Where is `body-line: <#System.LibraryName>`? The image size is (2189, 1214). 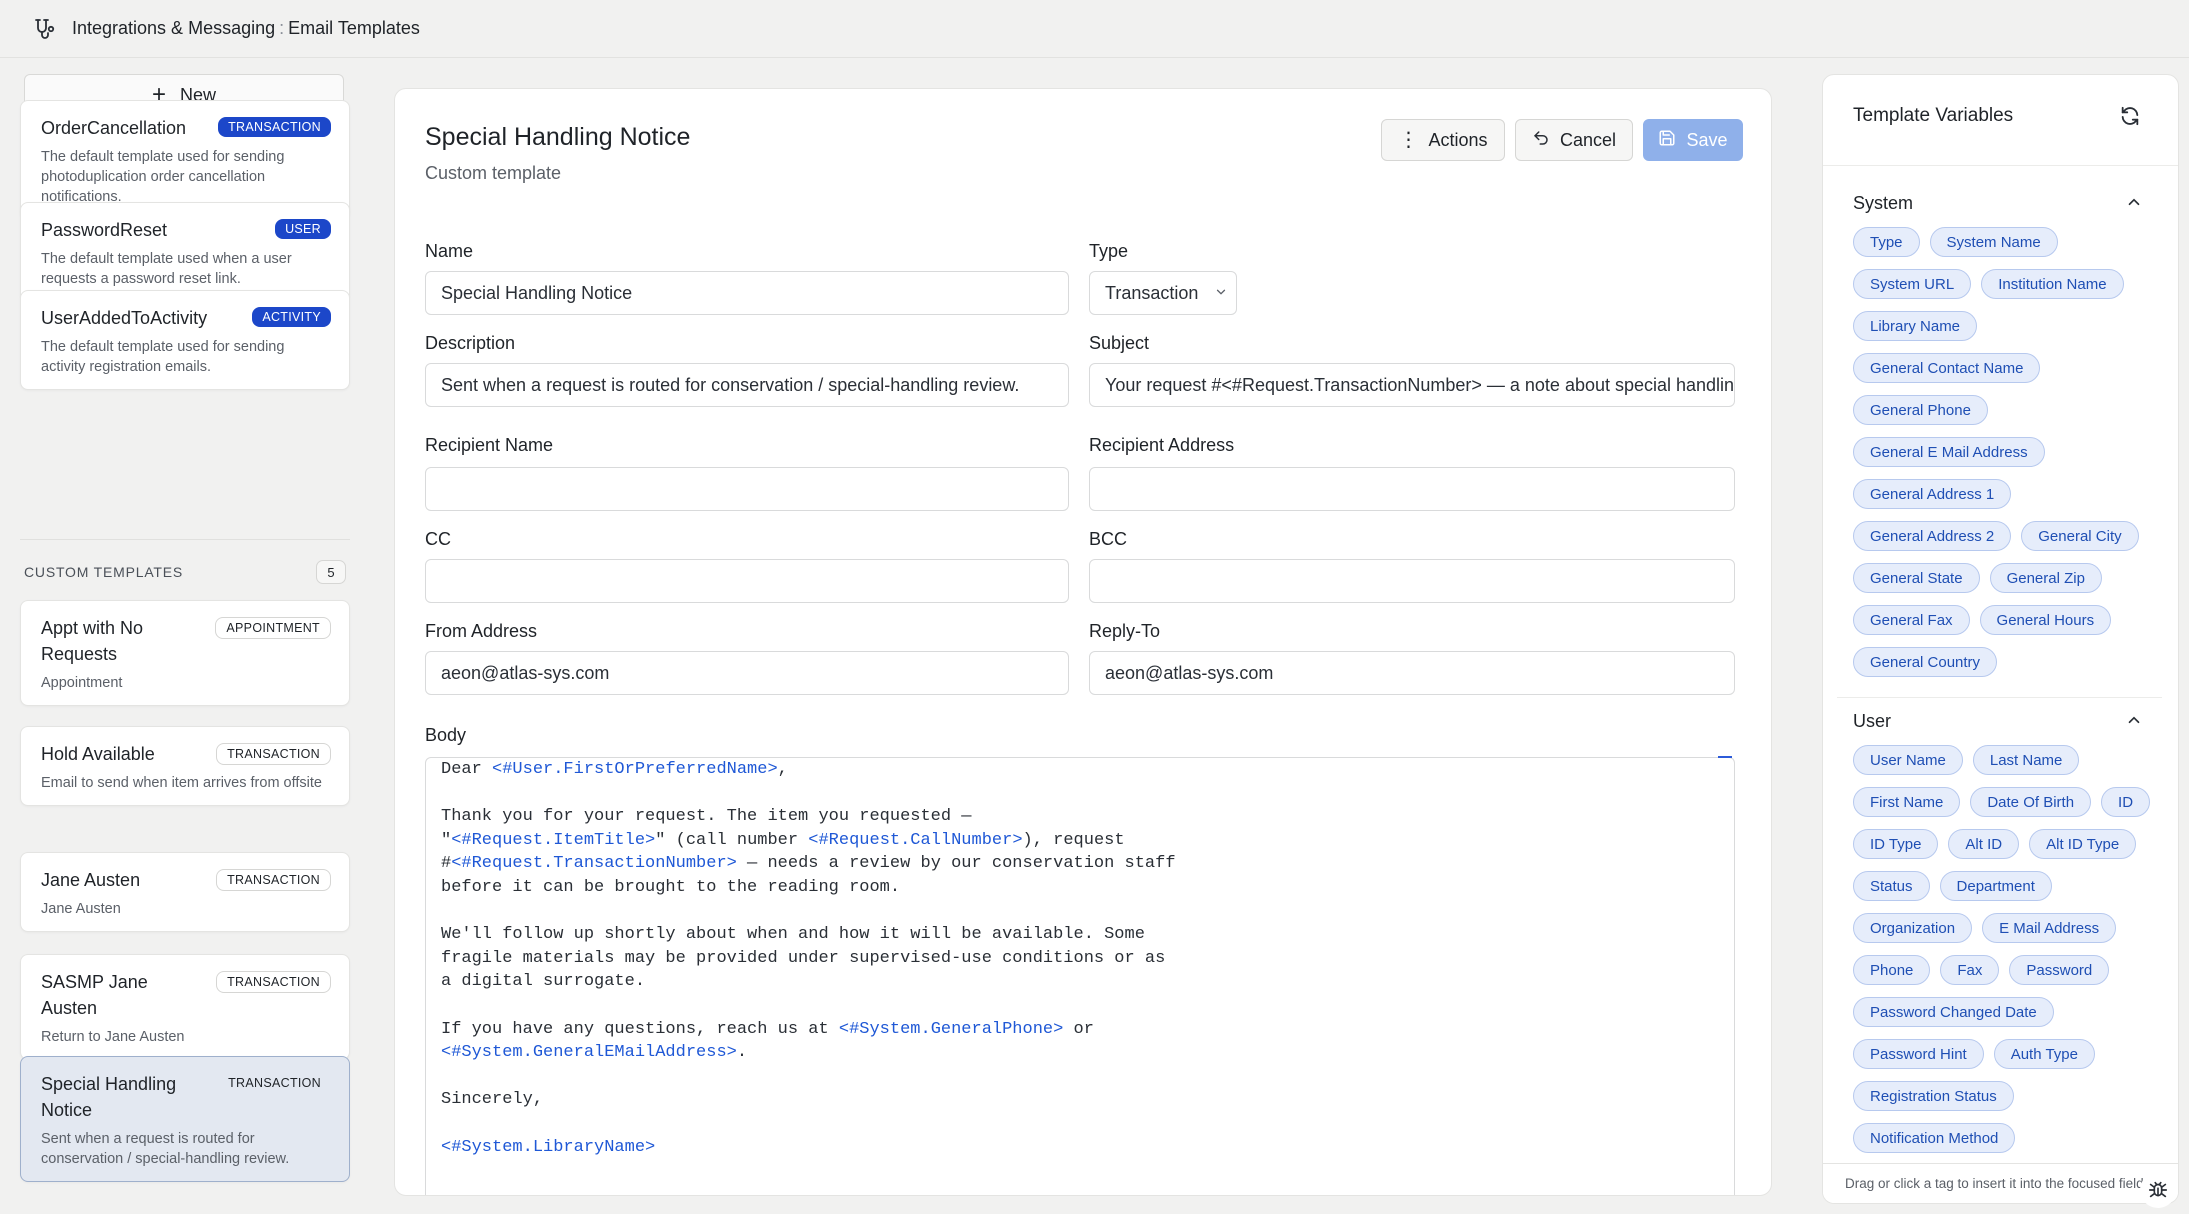
body-line: <#System.LibraryName> is located at coordinates (1080, 1148).